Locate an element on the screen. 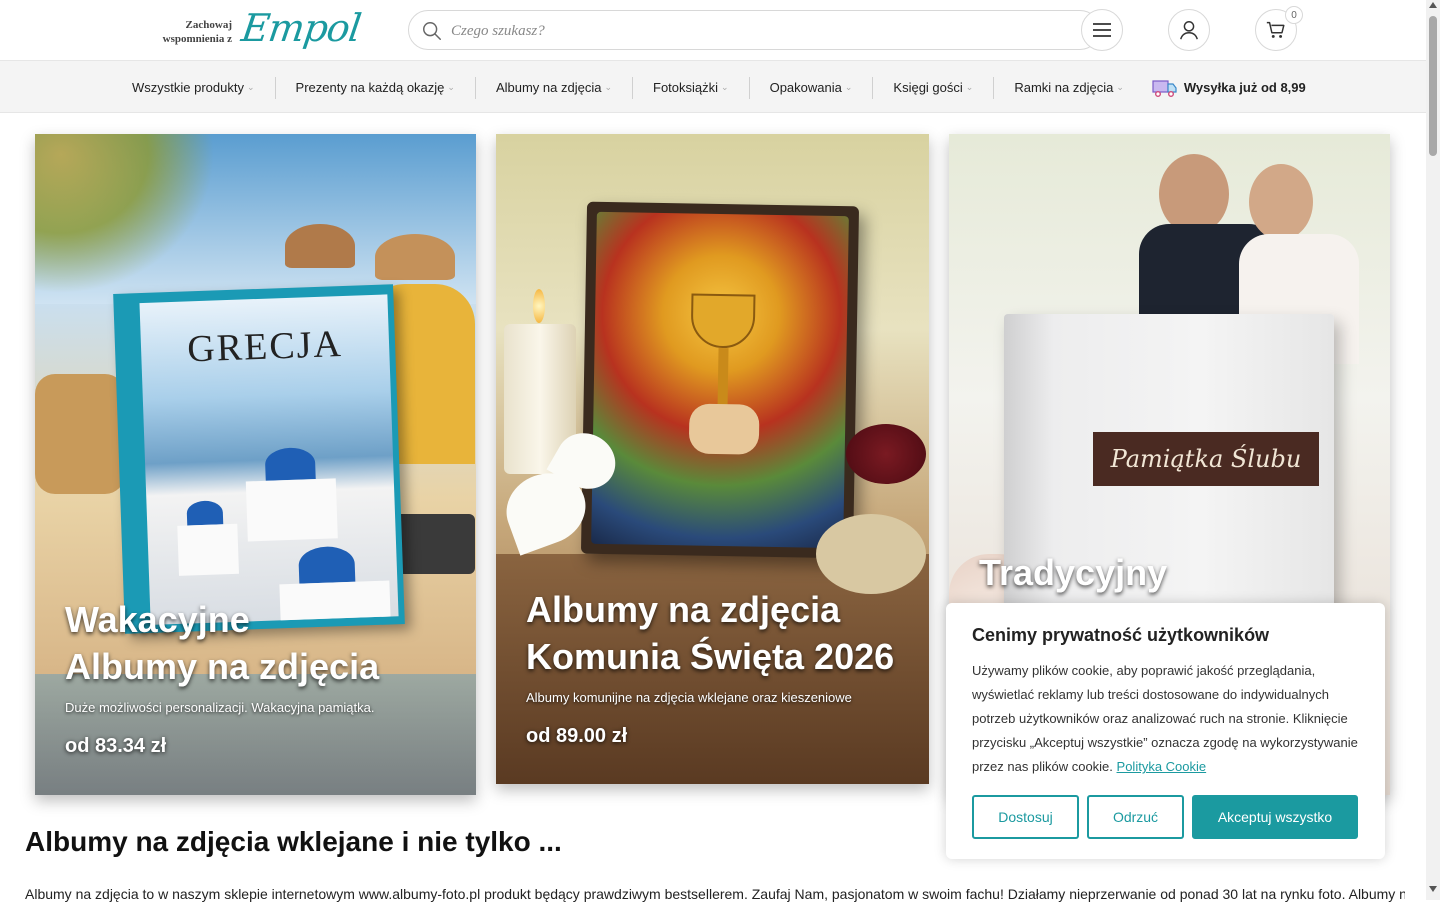 The height and width of the screenshot is (902, 1440). banner-price: od 89.00 zł is located at coordinates (577, 736).